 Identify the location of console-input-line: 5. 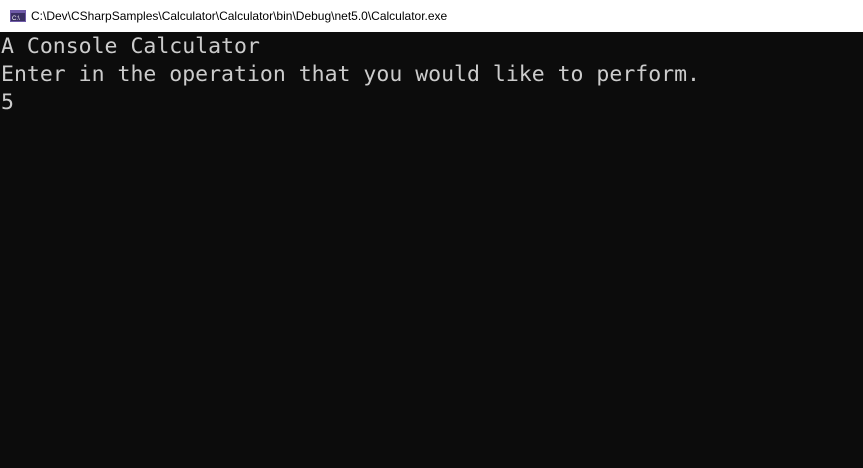
(432, 103).